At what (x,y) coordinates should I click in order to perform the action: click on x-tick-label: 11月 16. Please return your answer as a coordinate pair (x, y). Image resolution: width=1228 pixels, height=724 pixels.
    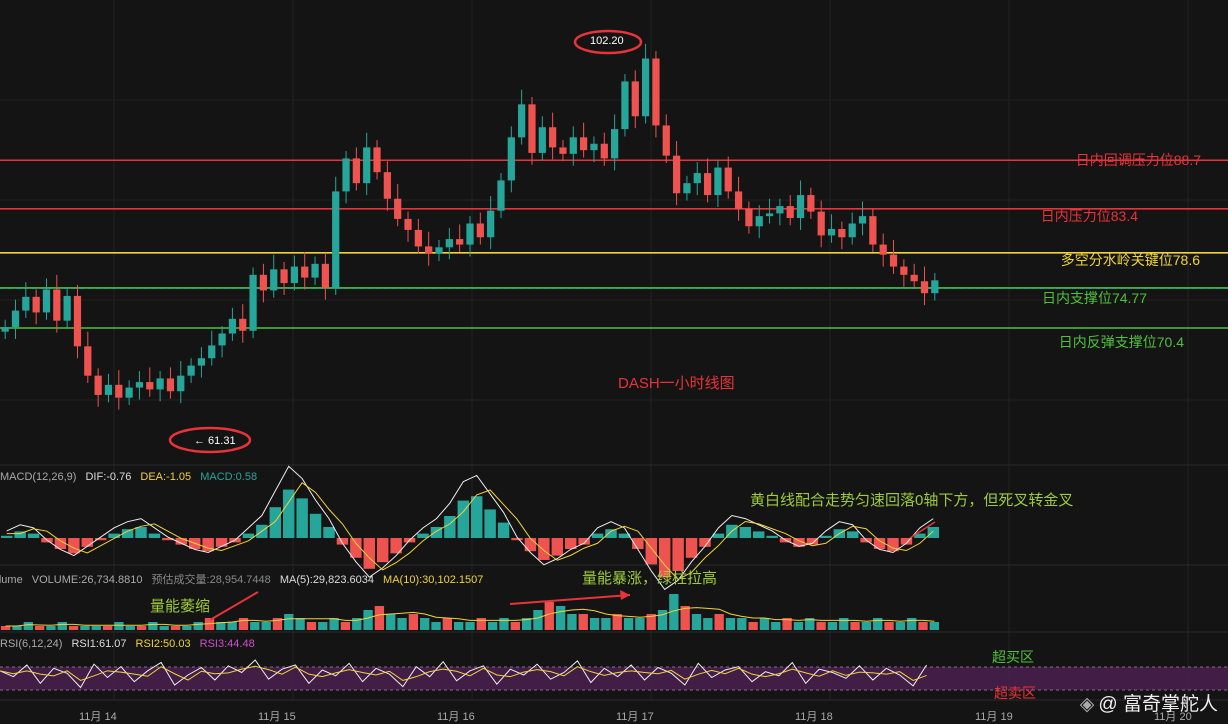
    Looking at the image, I should click on (456, 717).